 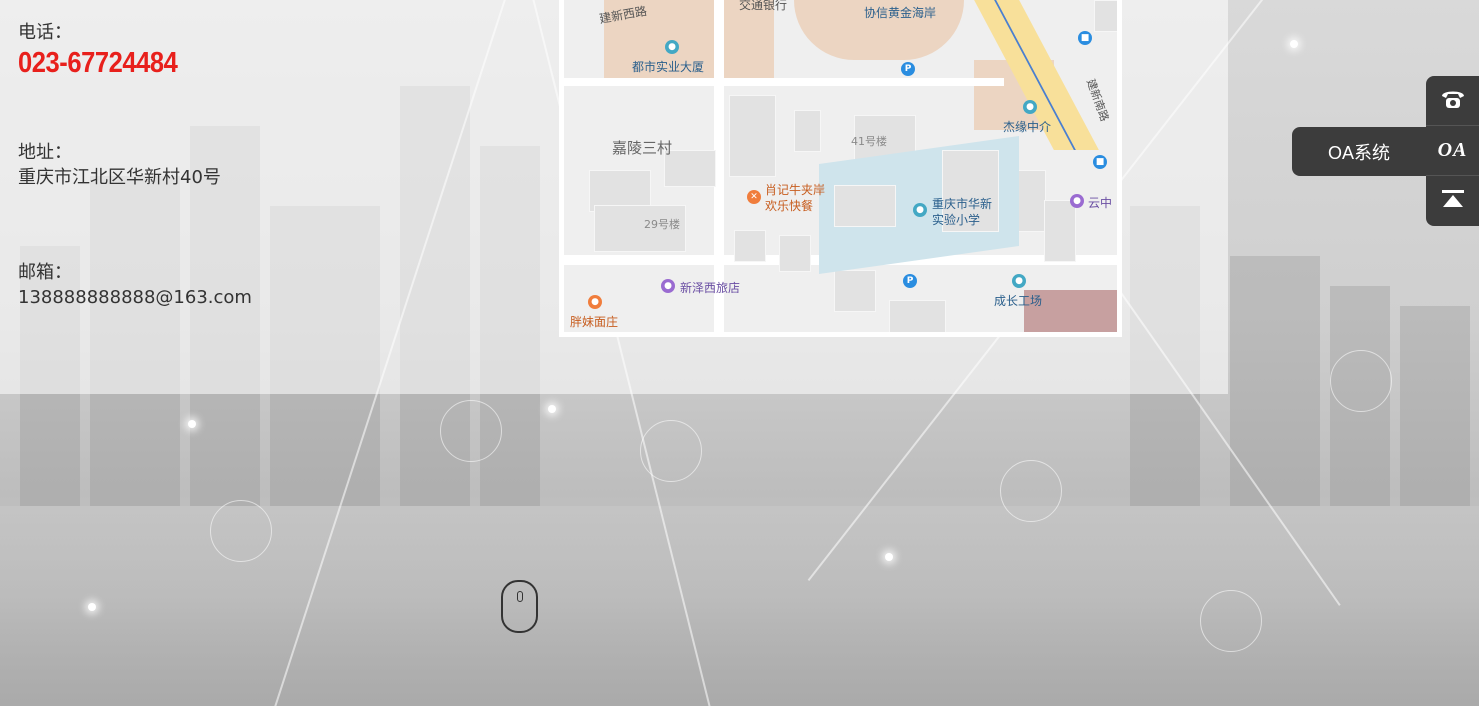 What do you see at coordinates (45, 152) in the screenshot?
I see `address-label: 地址：` at bounding box center [45, 152].